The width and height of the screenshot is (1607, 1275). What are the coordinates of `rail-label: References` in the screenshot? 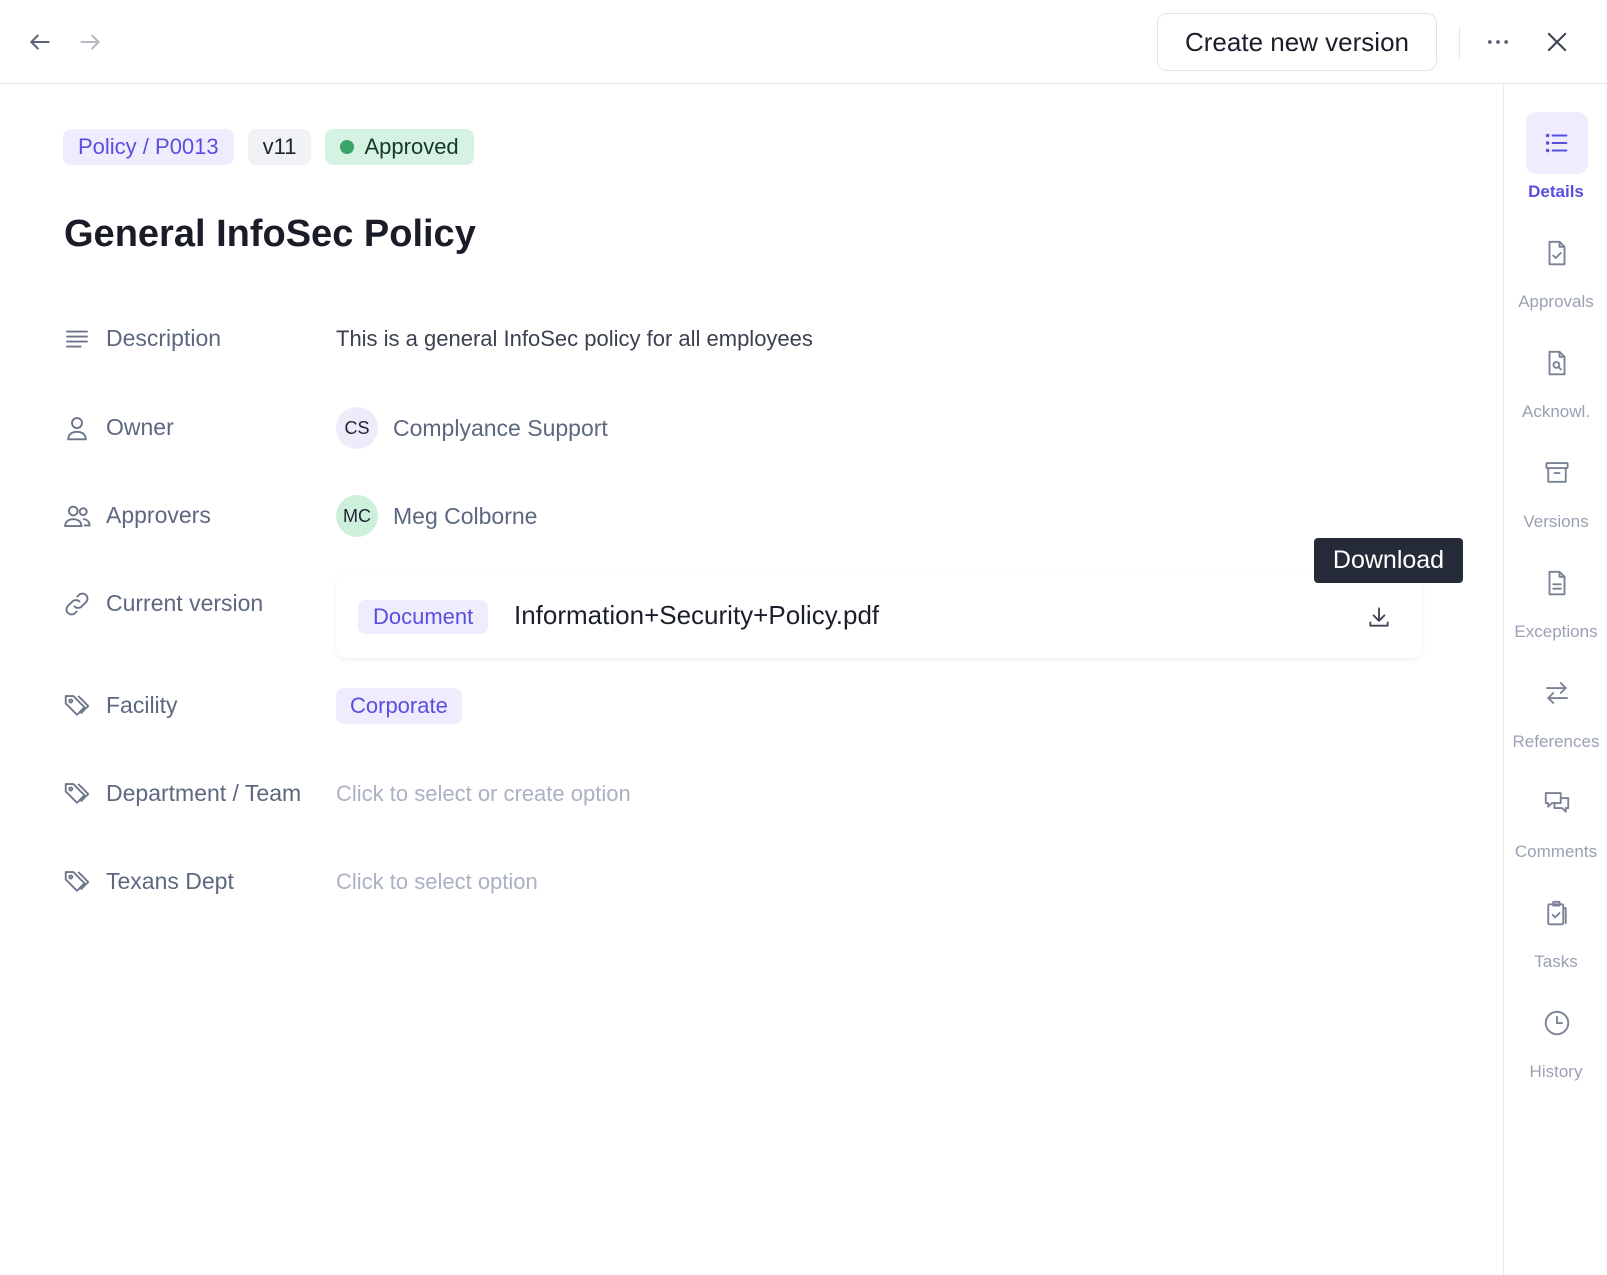 It's located at (1556, 741).